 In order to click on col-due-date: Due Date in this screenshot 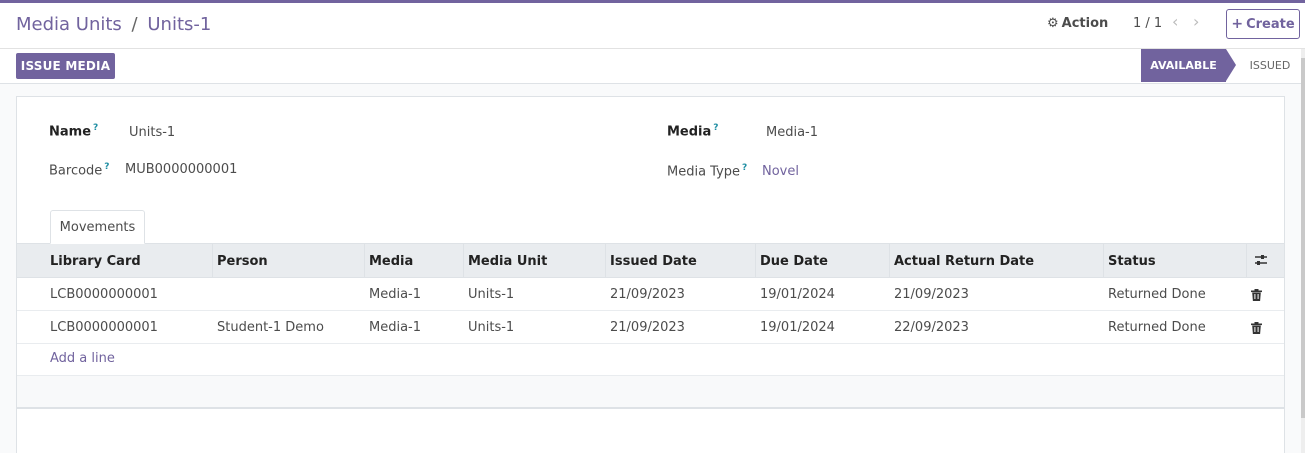, I will do `click(823, 261)`.